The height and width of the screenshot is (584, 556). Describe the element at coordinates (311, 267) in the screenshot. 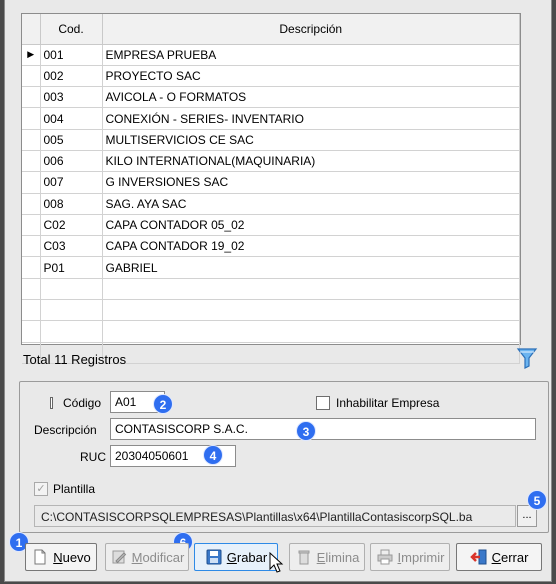

I see `cell-descripcion: GABRIEL` at that location.